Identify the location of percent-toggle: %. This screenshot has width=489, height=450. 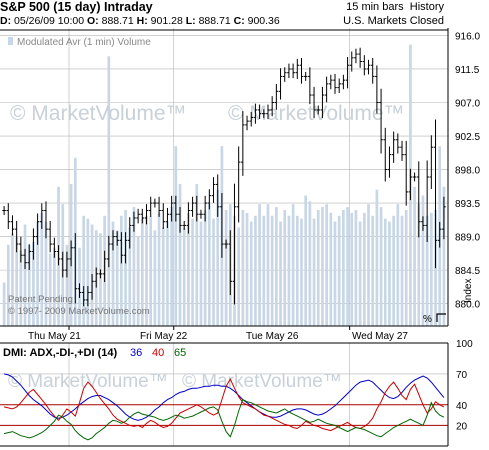
(427, 319).